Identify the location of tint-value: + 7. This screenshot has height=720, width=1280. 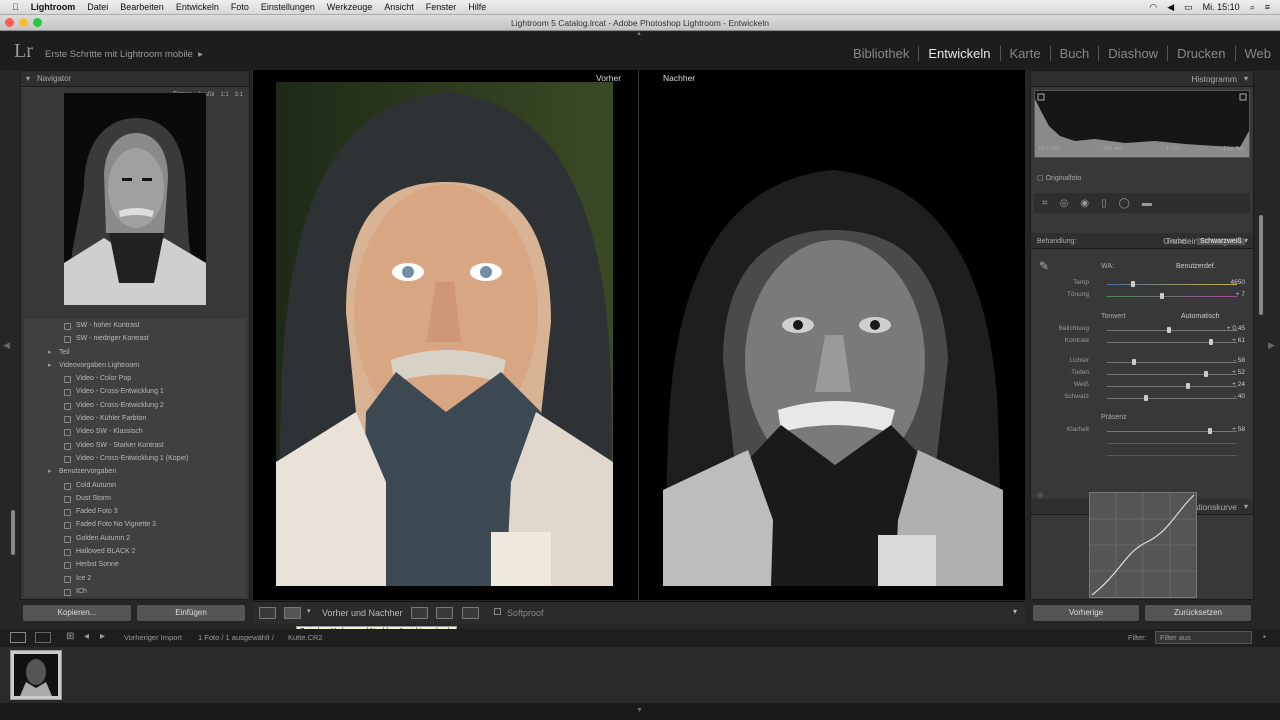
(1240, 294).